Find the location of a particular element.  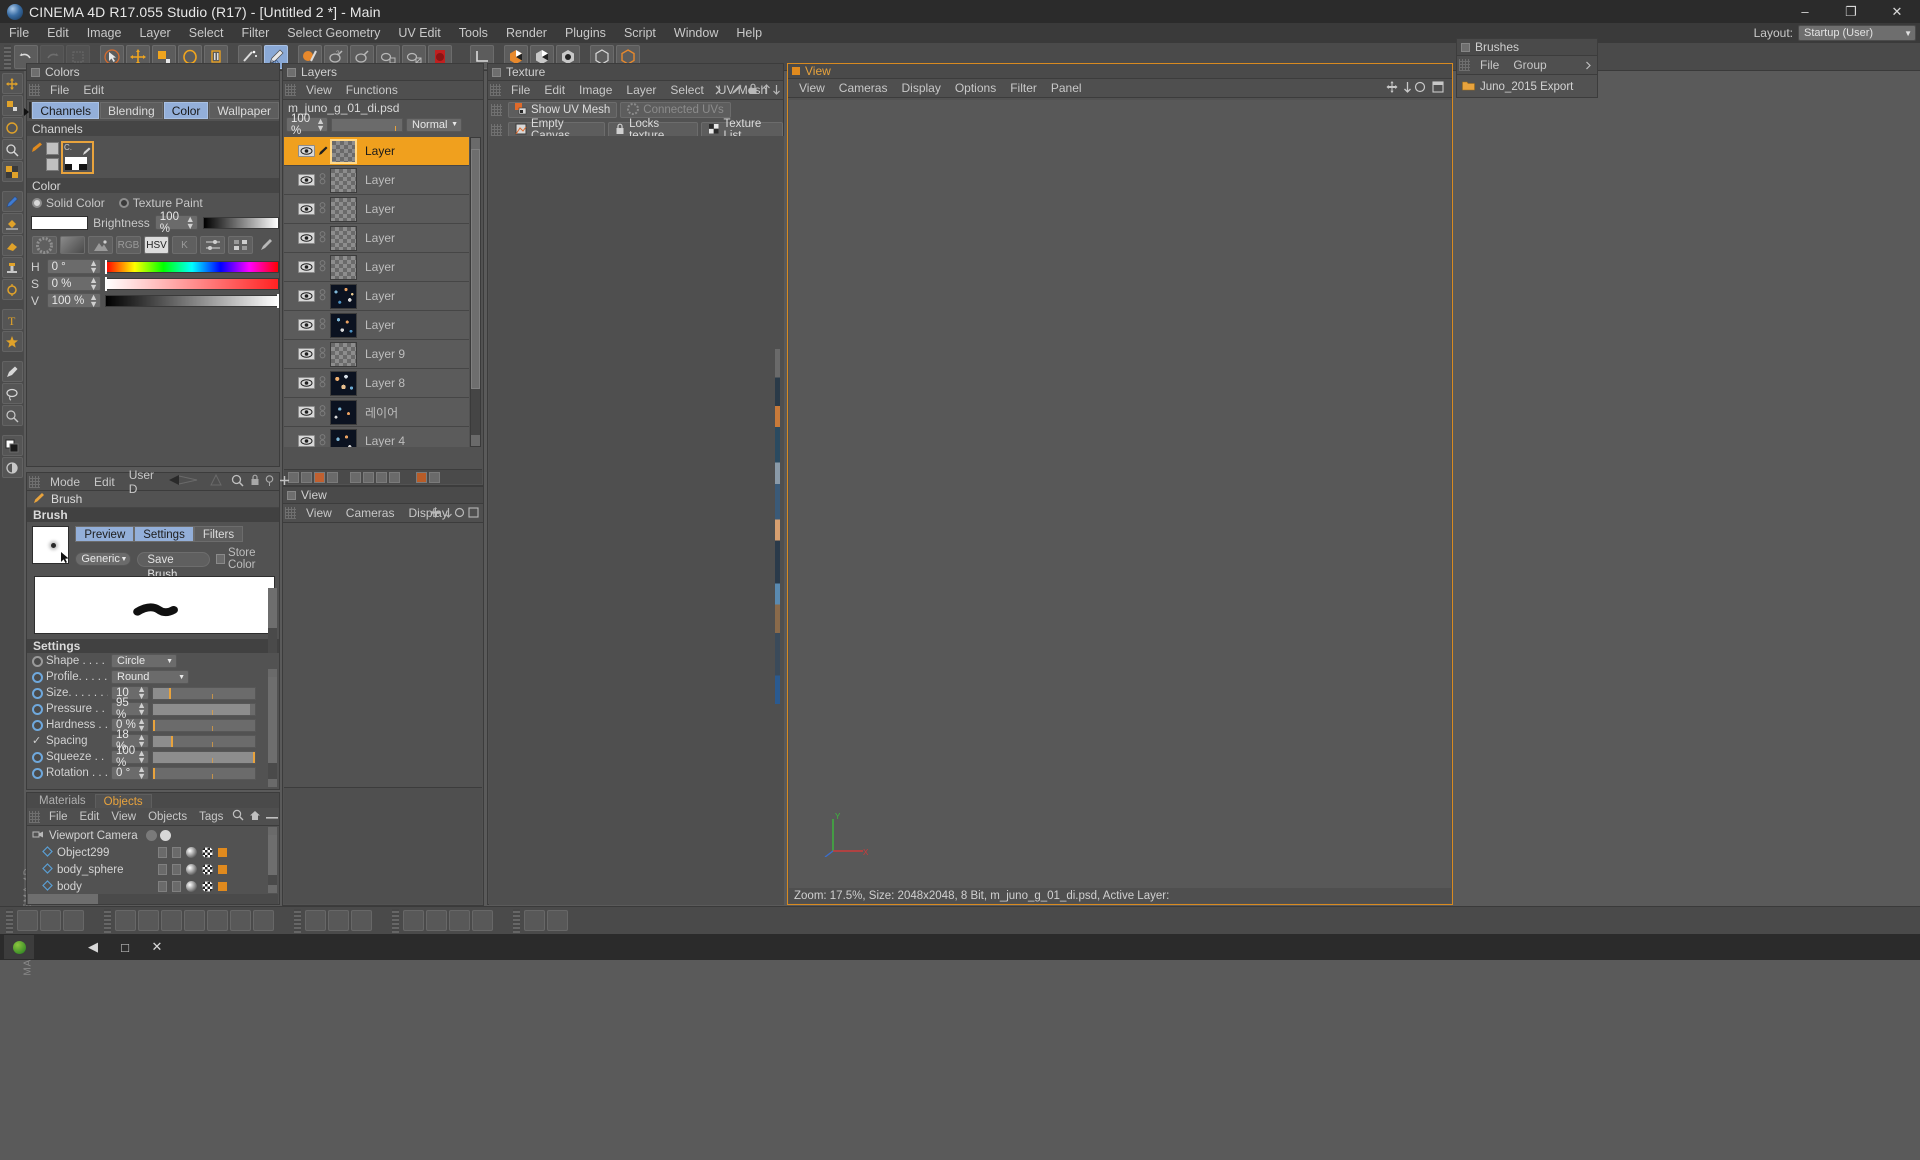

forward-nav-icon is located at coordinates (216, 481).